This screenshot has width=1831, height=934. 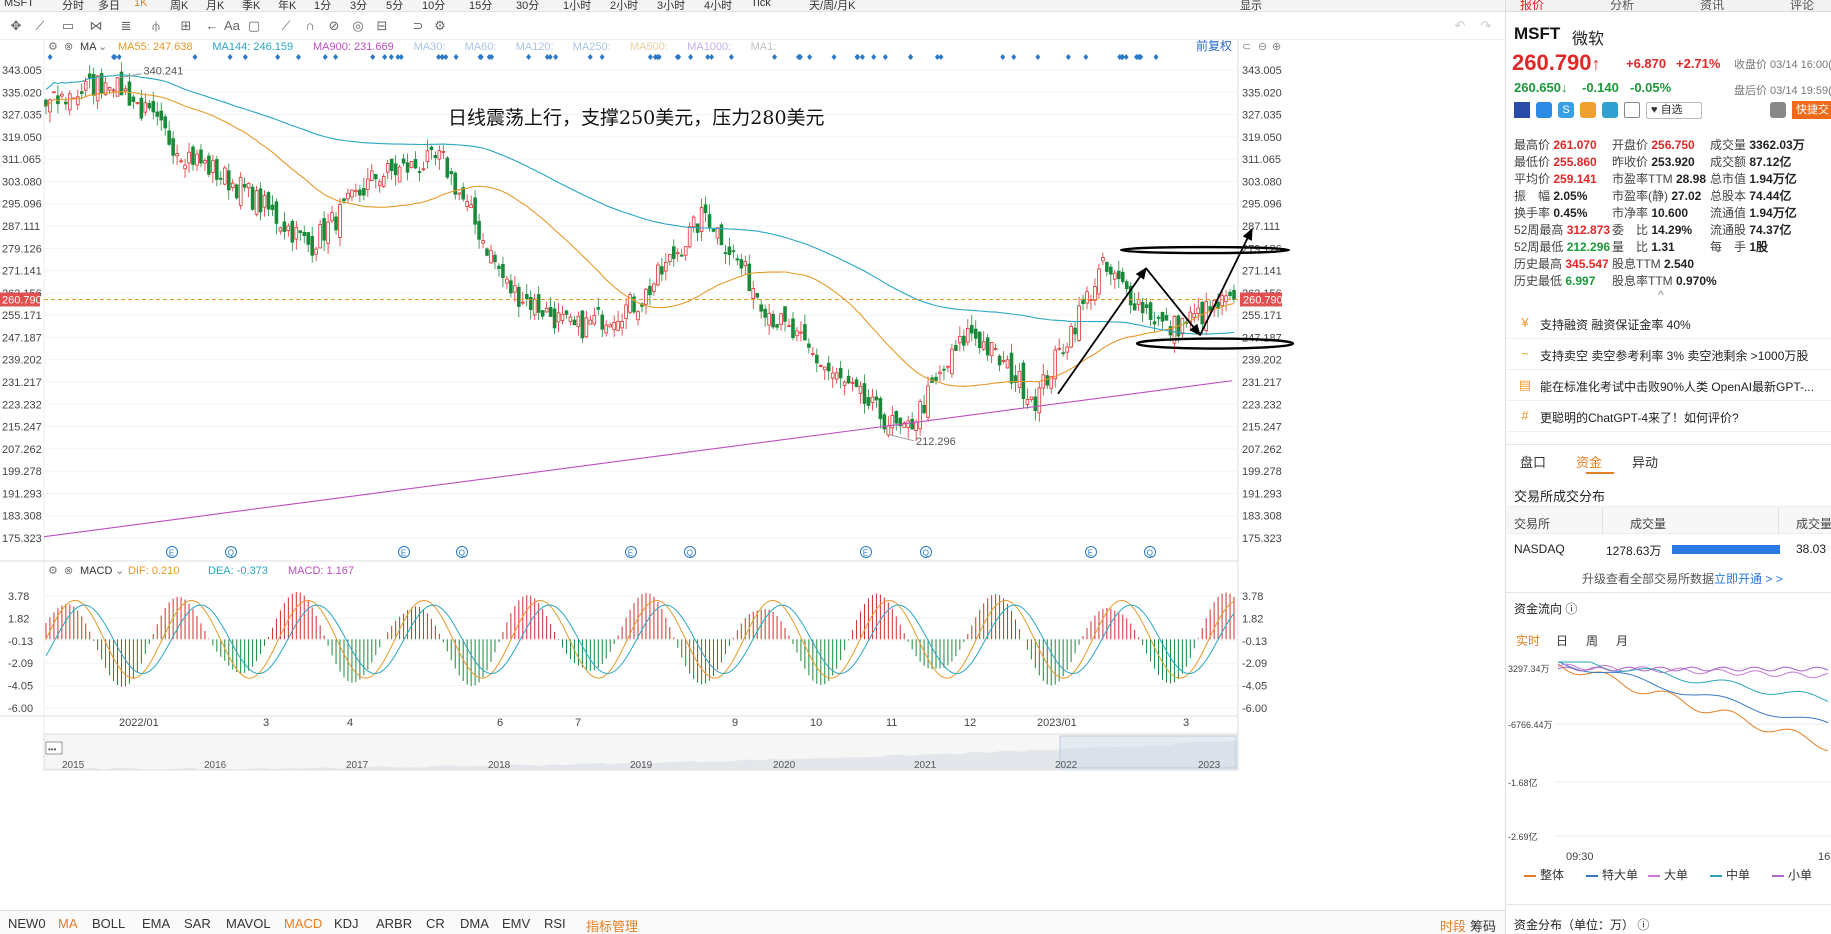 What do you see at coordinates (179, 5) in the screenshot?
I see `period-tab: 周K` at bounding box center [179, 5].